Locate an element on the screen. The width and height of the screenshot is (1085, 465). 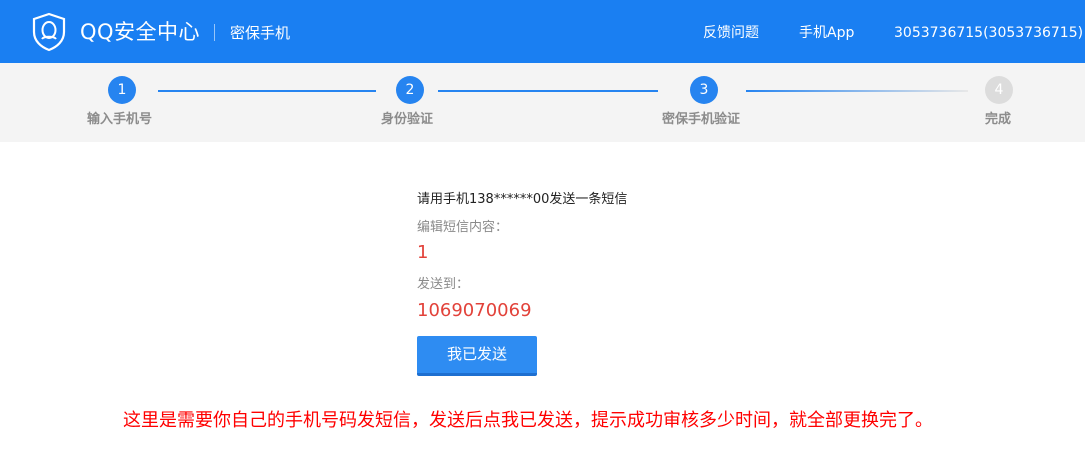
account-link: 3053736715(3053736715) is located at coordinates (988, 33).